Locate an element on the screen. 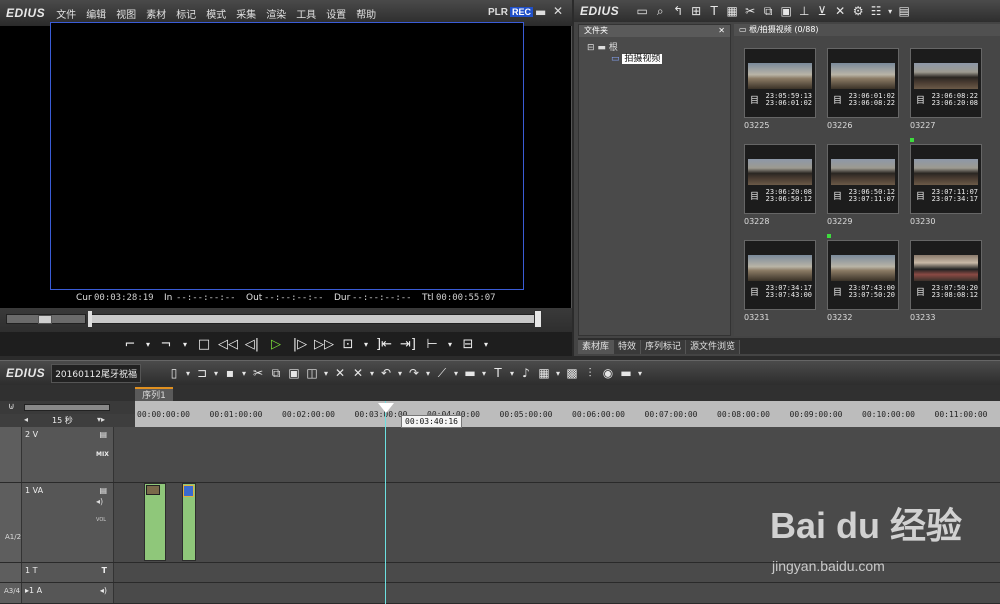 This screenshot has width=1000, height=604. menu-edit: 编辑 is located at coordinates (96, 13).